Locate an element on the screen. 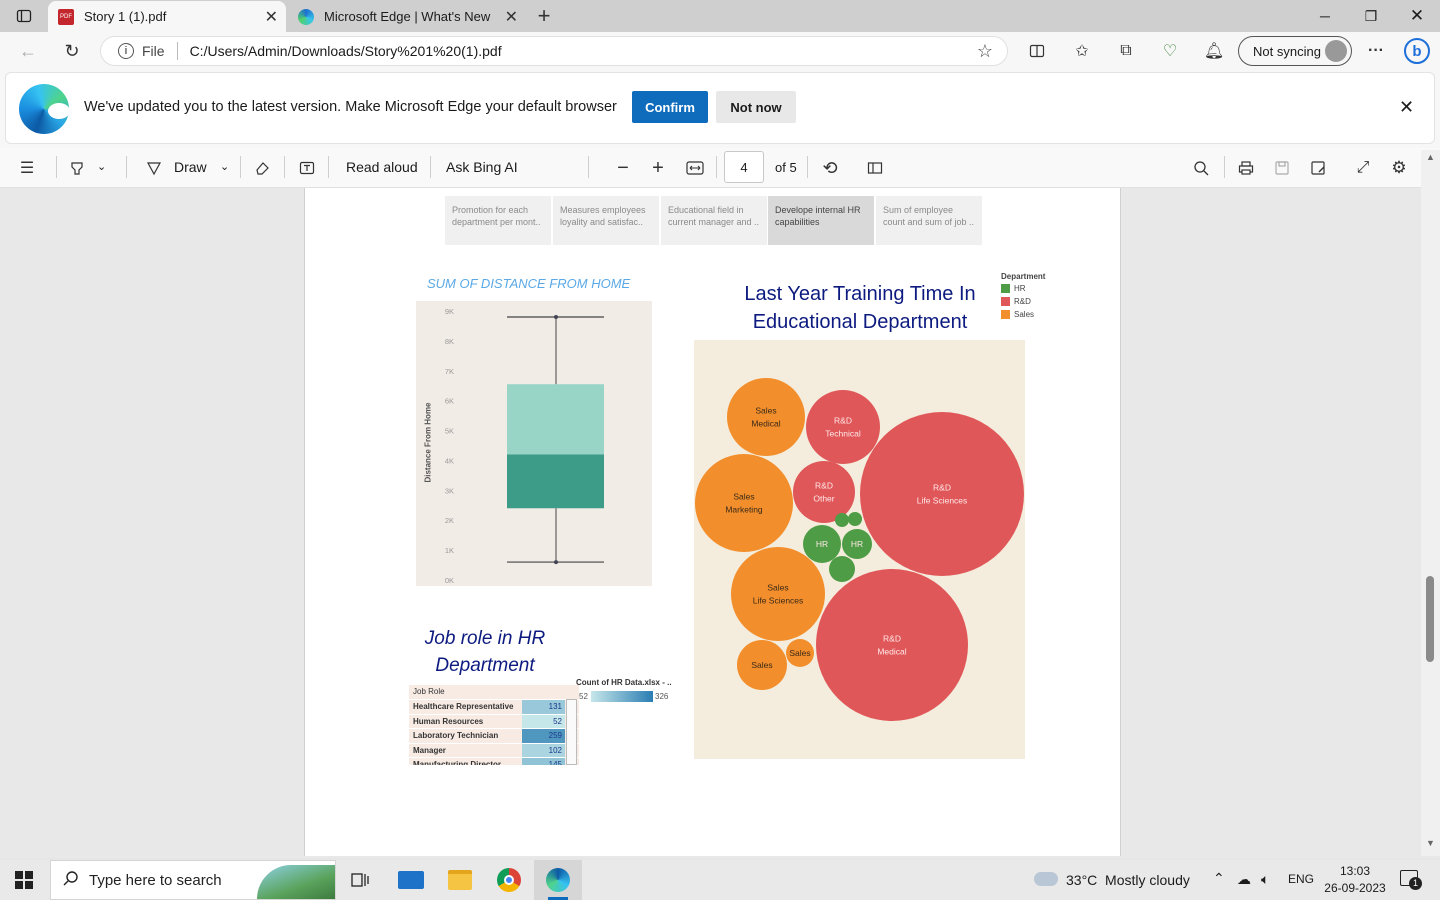 The image size is (1440, 900). eraser-icon is located at coordinates (262, 168).